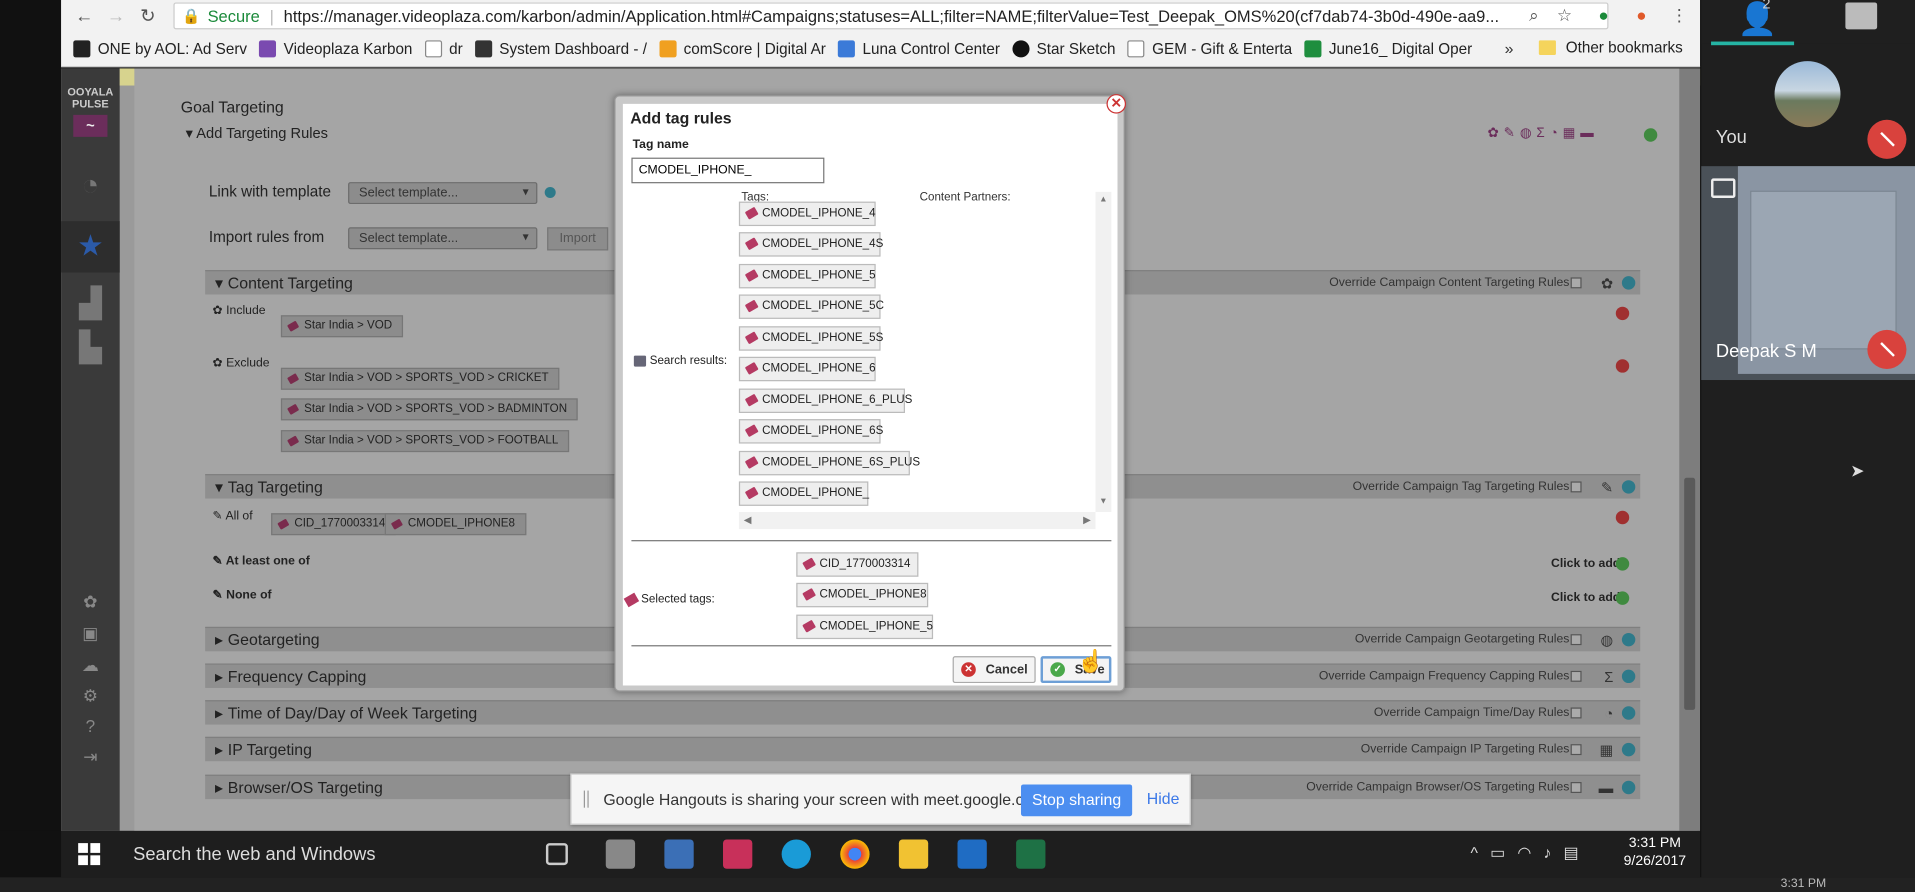 This screenshot has height=892, width=1915. I want to click on bookmarks-overflow-button: », so click(1509, 48).